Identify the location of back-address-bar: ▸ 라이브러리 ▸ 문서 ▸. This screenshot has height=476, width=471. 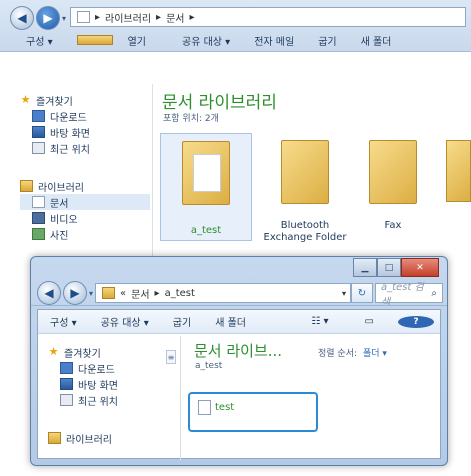
(268, 17).